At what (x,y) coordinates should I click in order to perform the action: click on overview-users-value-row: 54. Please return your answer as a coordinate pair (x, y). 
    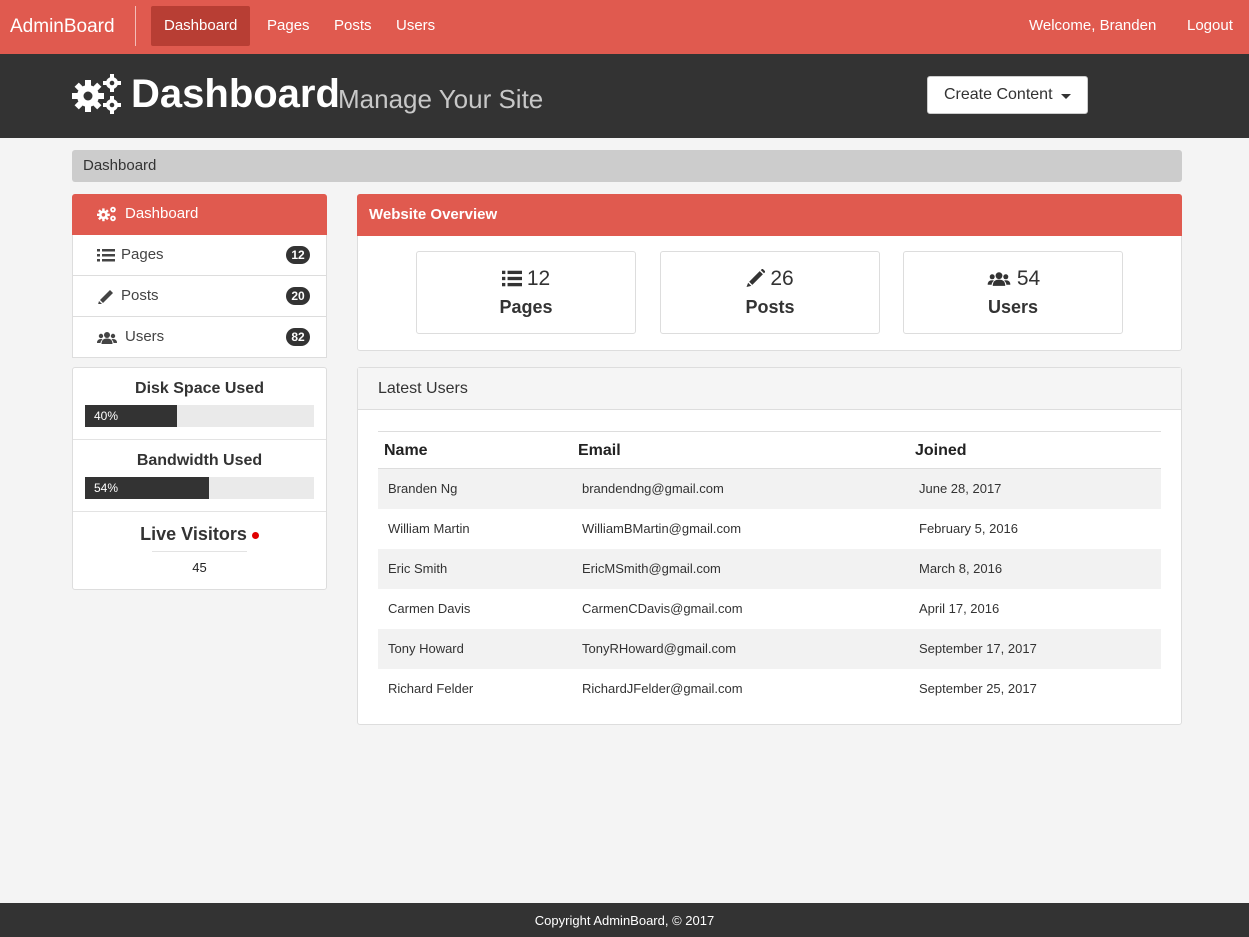
    Looking at the image, I should click on (1013, 279).